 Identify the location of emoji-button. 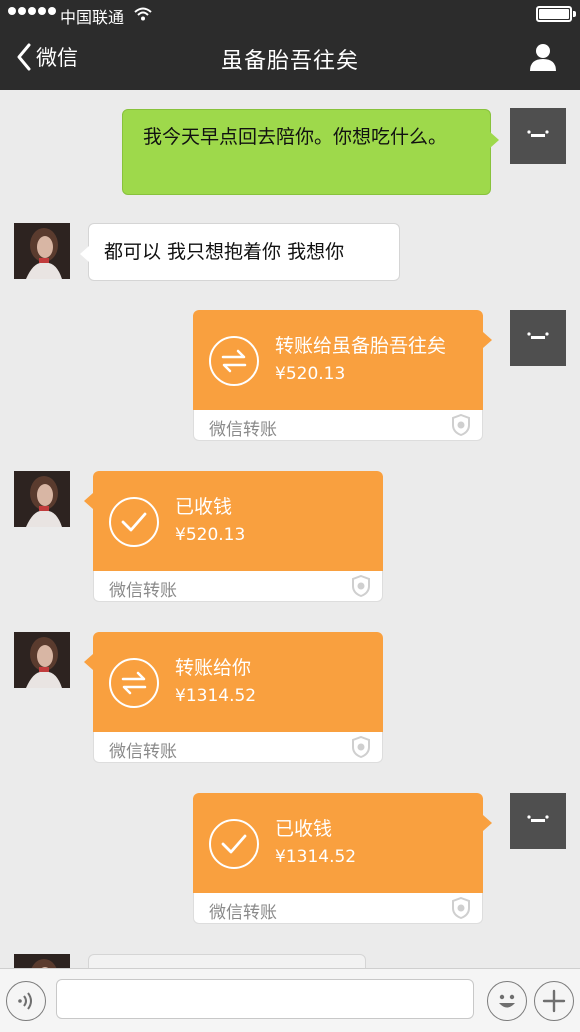
(507, 1001).